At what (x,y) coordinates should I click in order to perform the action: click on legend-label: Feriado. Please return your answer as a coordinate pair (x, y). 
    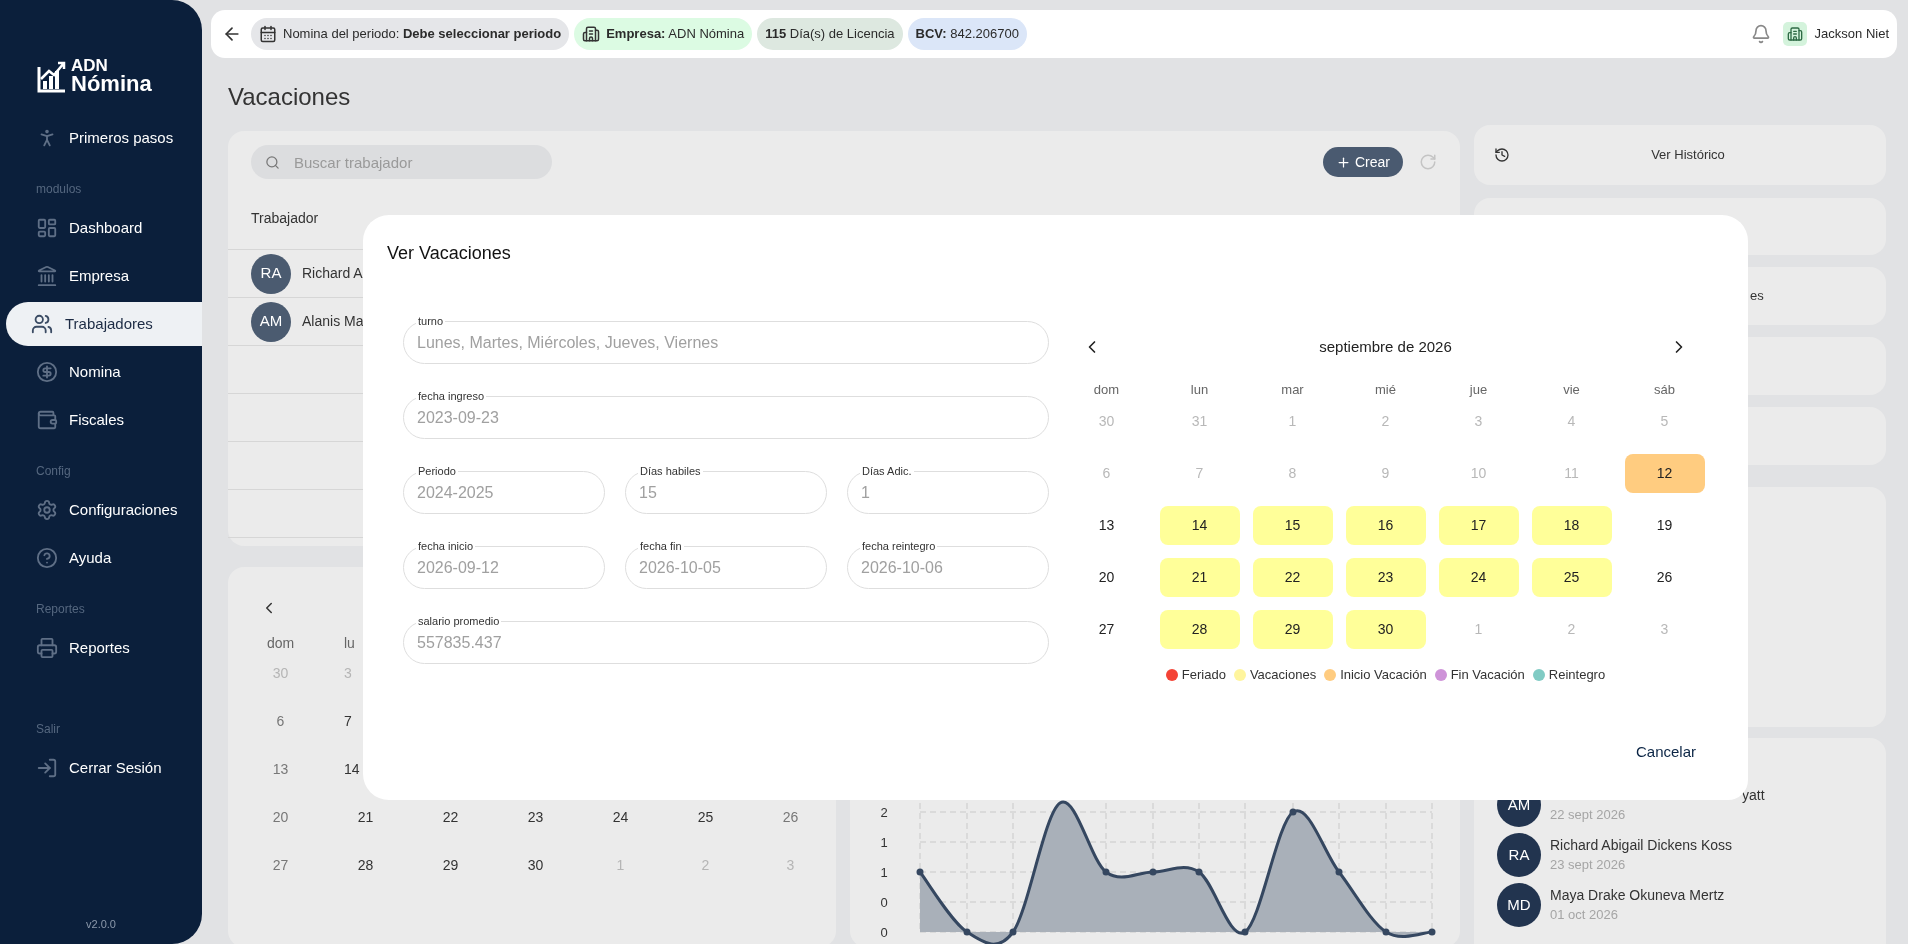
    Looking at the image, I should click on (1203, 675).